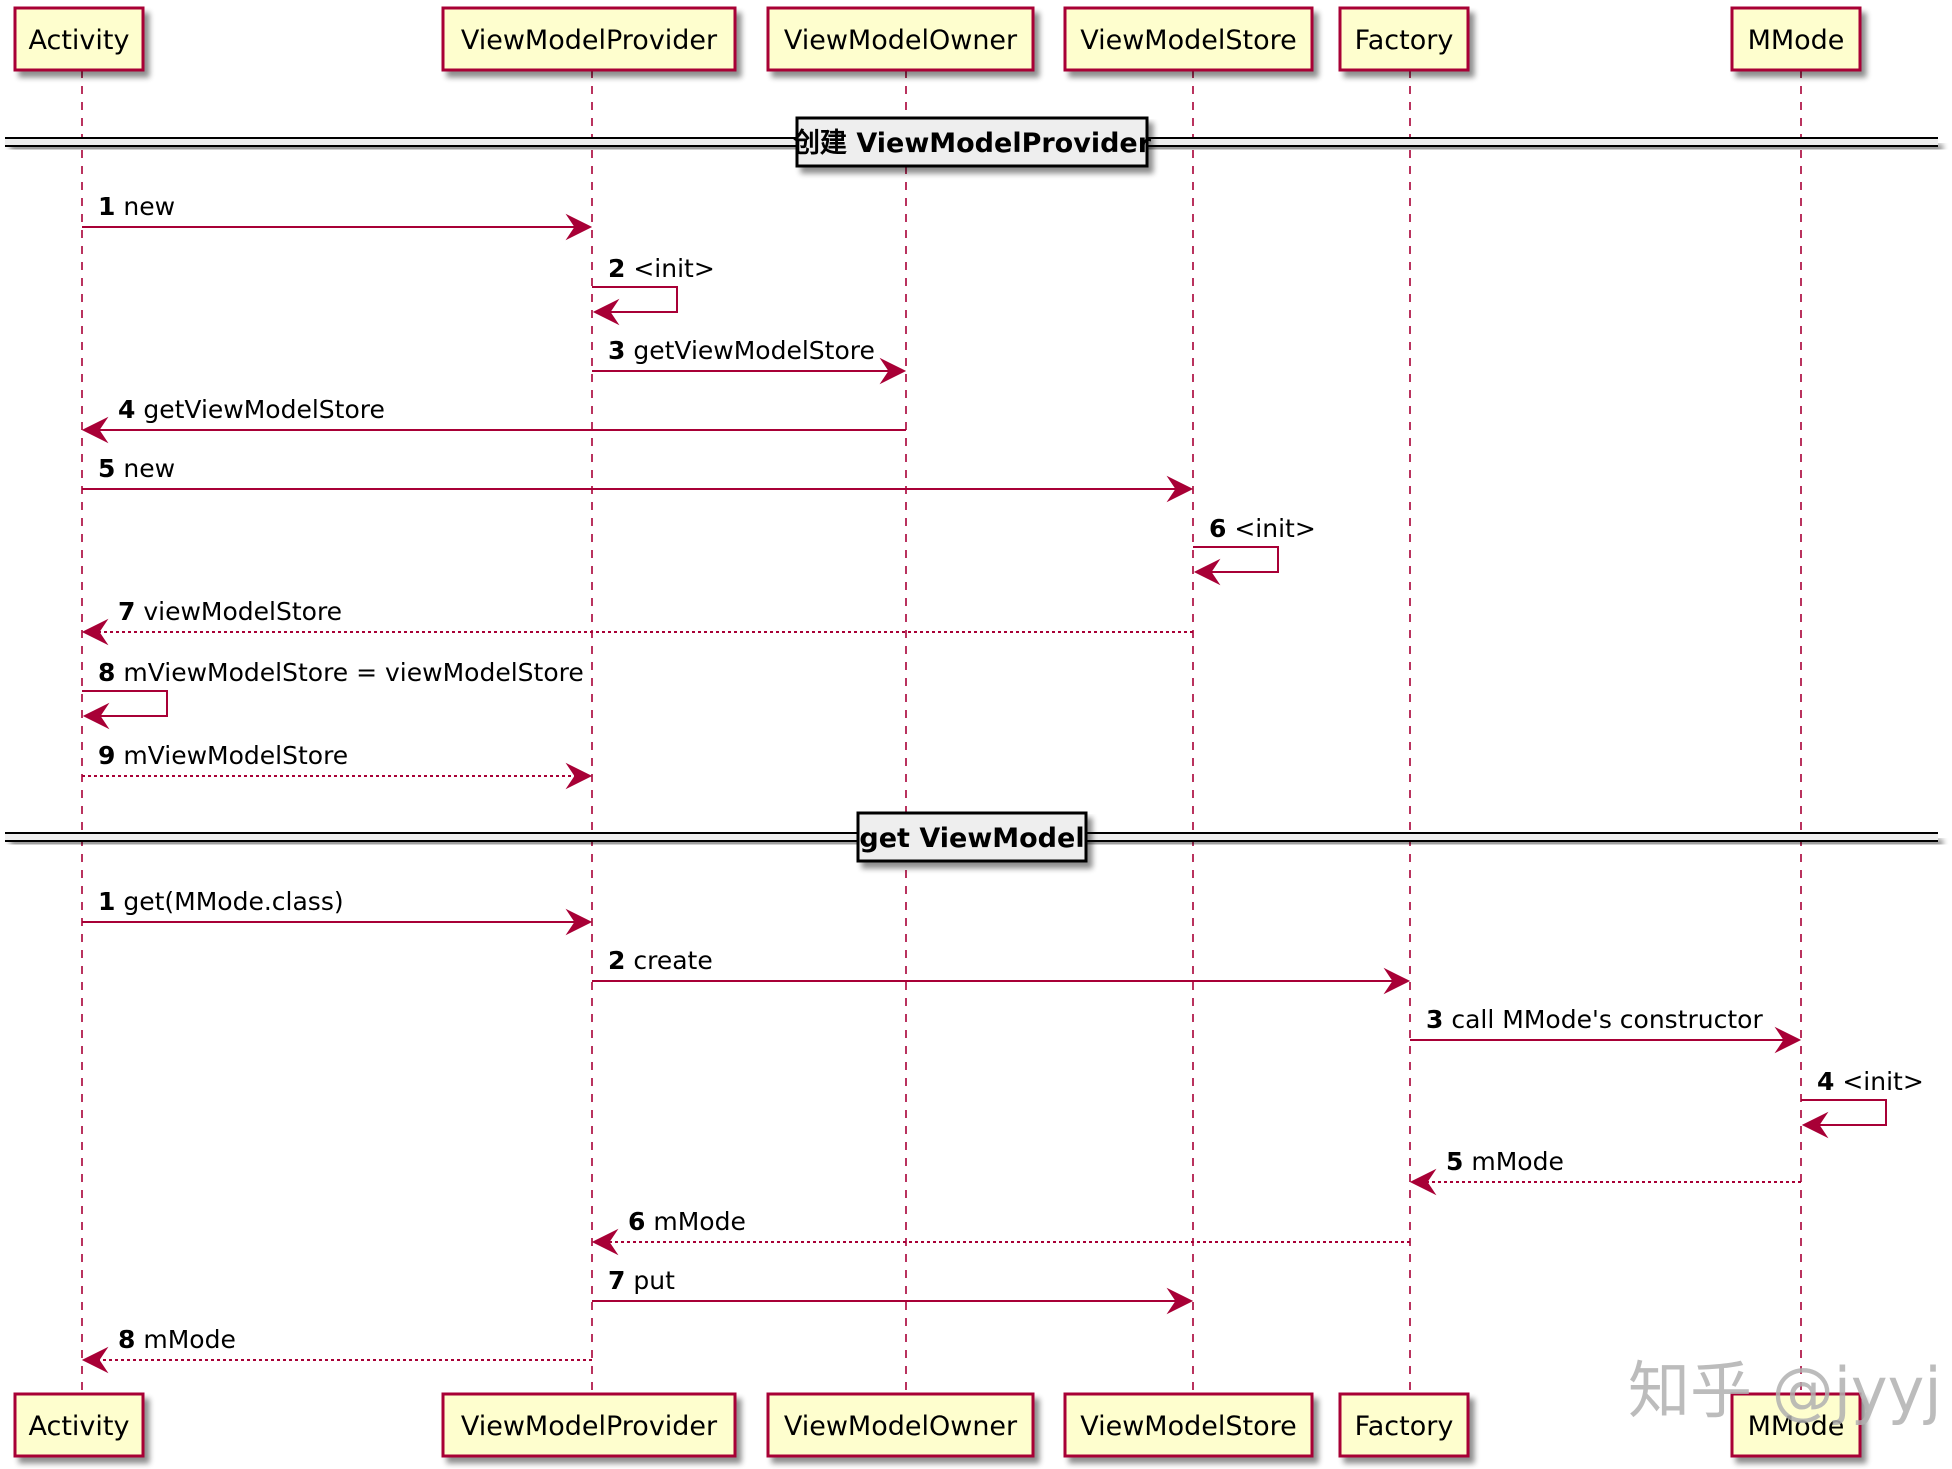 Image resolution: width=1952 pixels, height=1469 pixels. What do you see at coordinates (1607, 1019) in the screenshot?
I see `message-text: call MMode's constructor` at bounding box center [1607, 1019].